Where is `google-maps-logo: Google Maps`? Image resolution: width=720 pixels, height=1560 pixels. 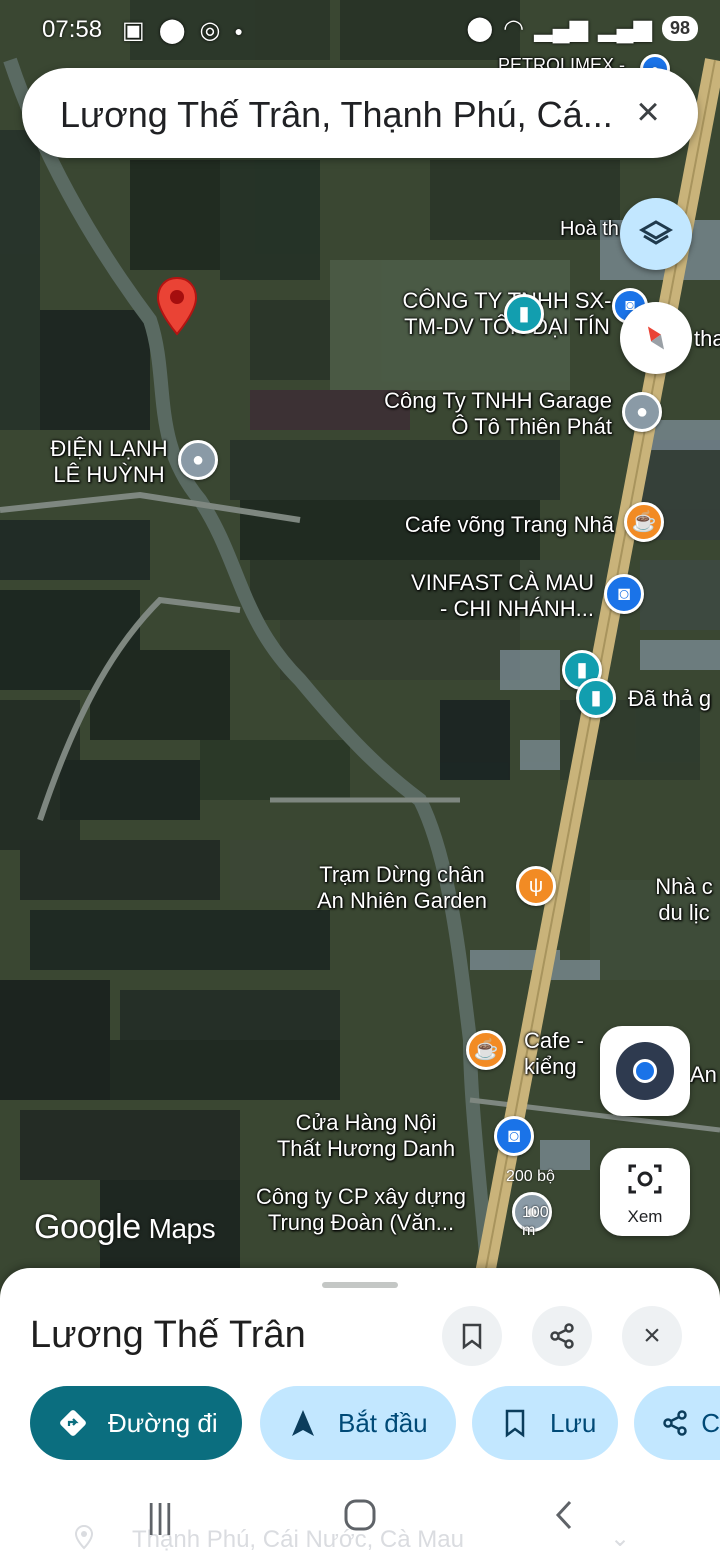 google-maps-logo: Google Maps is located at coordinates (125, 1227).